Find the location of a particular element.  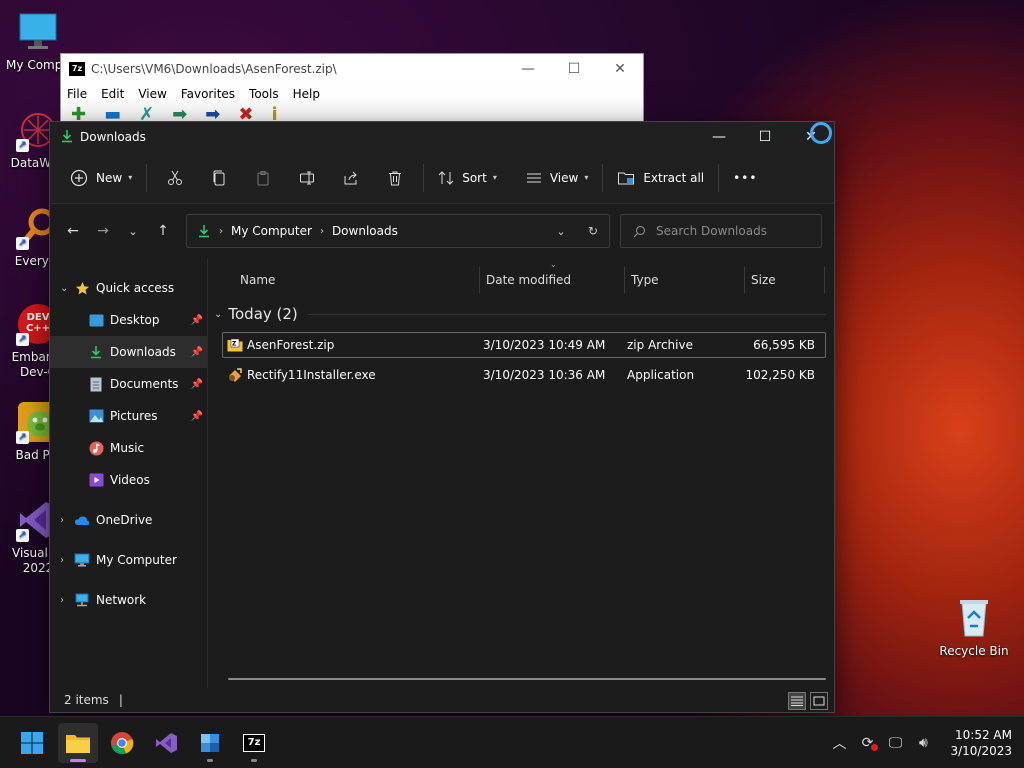

column-header-type: Type is located at coordinates (685, 280).